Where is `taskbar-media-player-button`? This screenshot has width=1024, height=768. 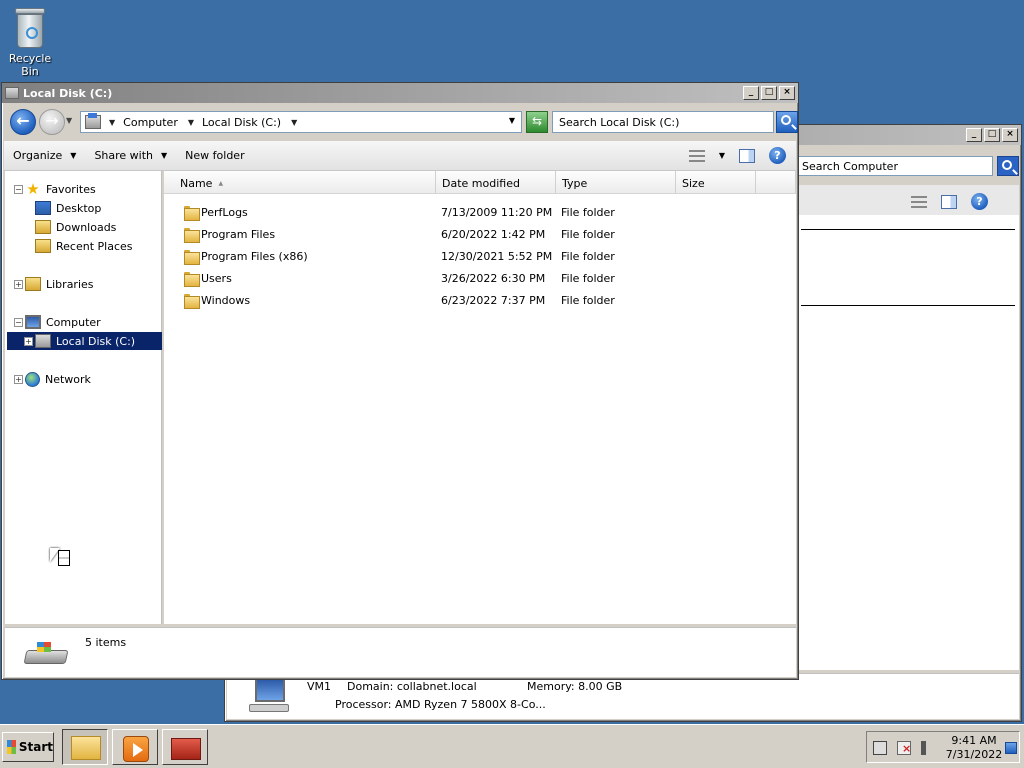 taskbar-media-player-button is located at coordinates (135, 747).